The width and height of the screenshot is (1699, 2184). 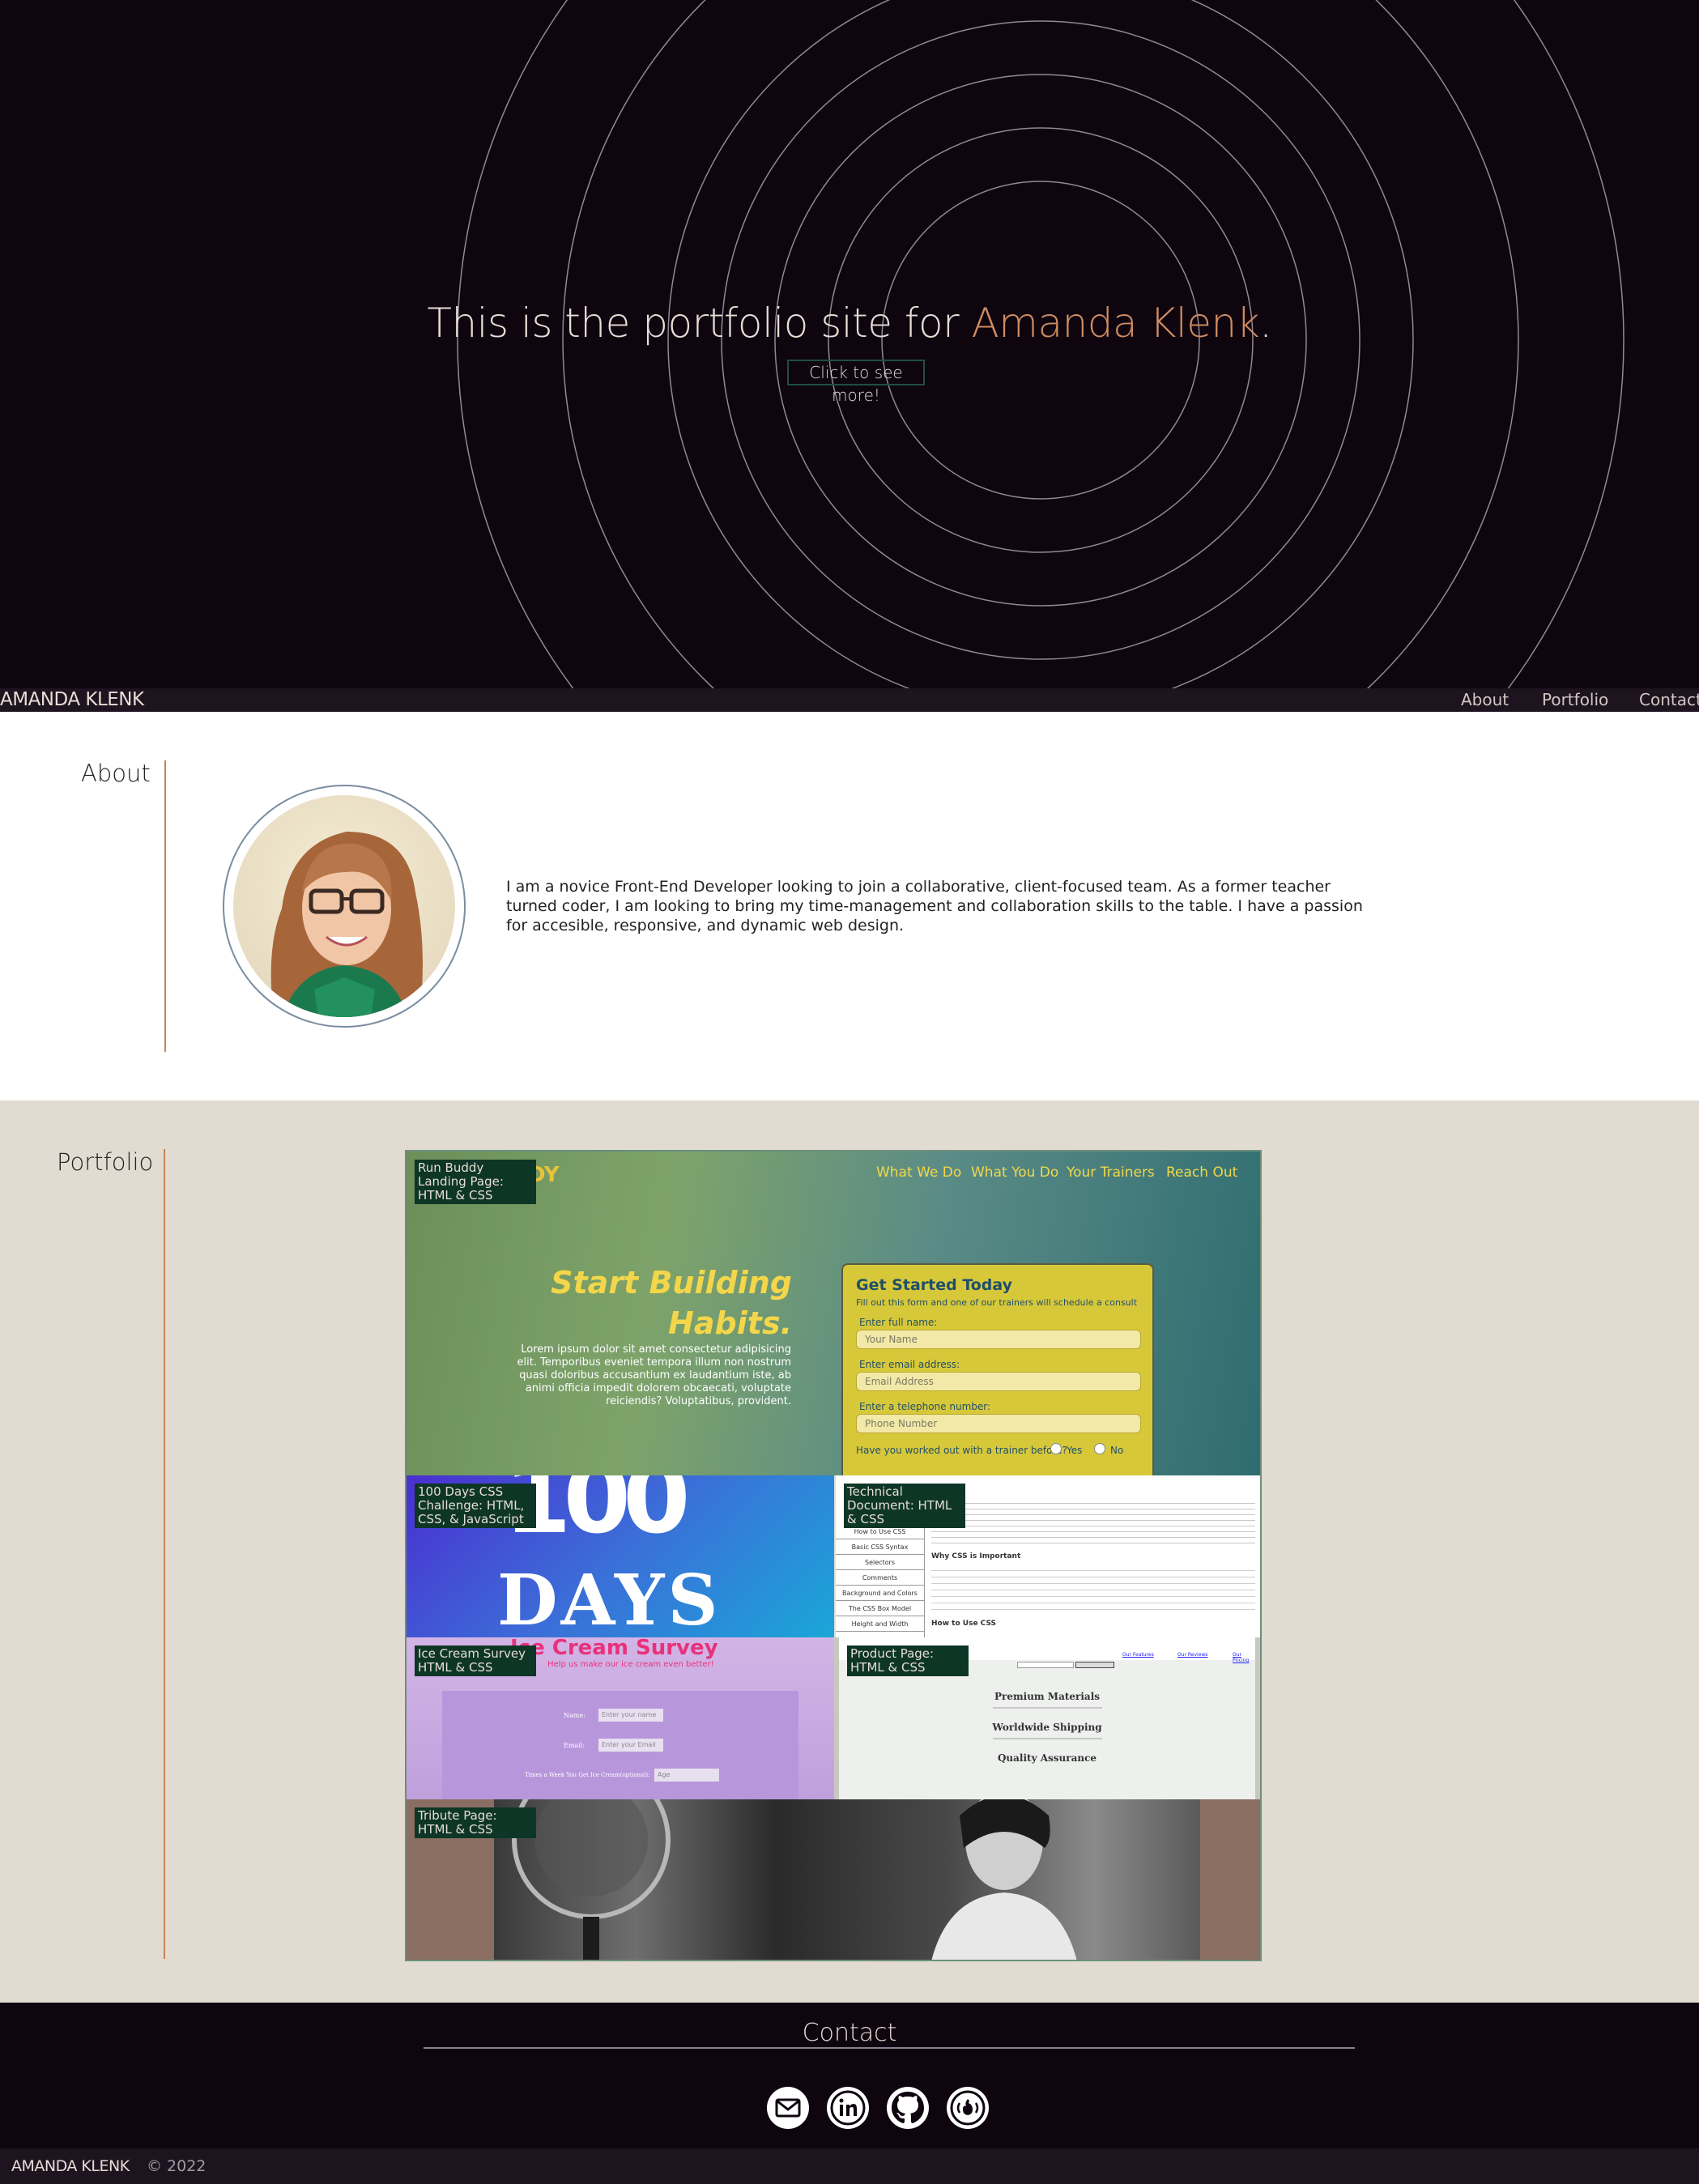 What do you see at coordinates (116, 773) in the screenshot?
I see `about-heading: About` at bounding box center [116, 773].